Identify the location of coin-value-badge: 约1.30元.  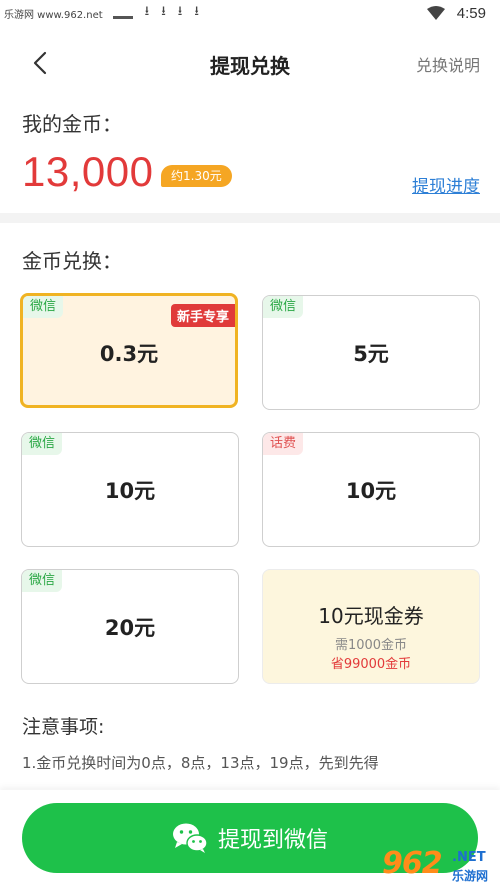
(196, 176).